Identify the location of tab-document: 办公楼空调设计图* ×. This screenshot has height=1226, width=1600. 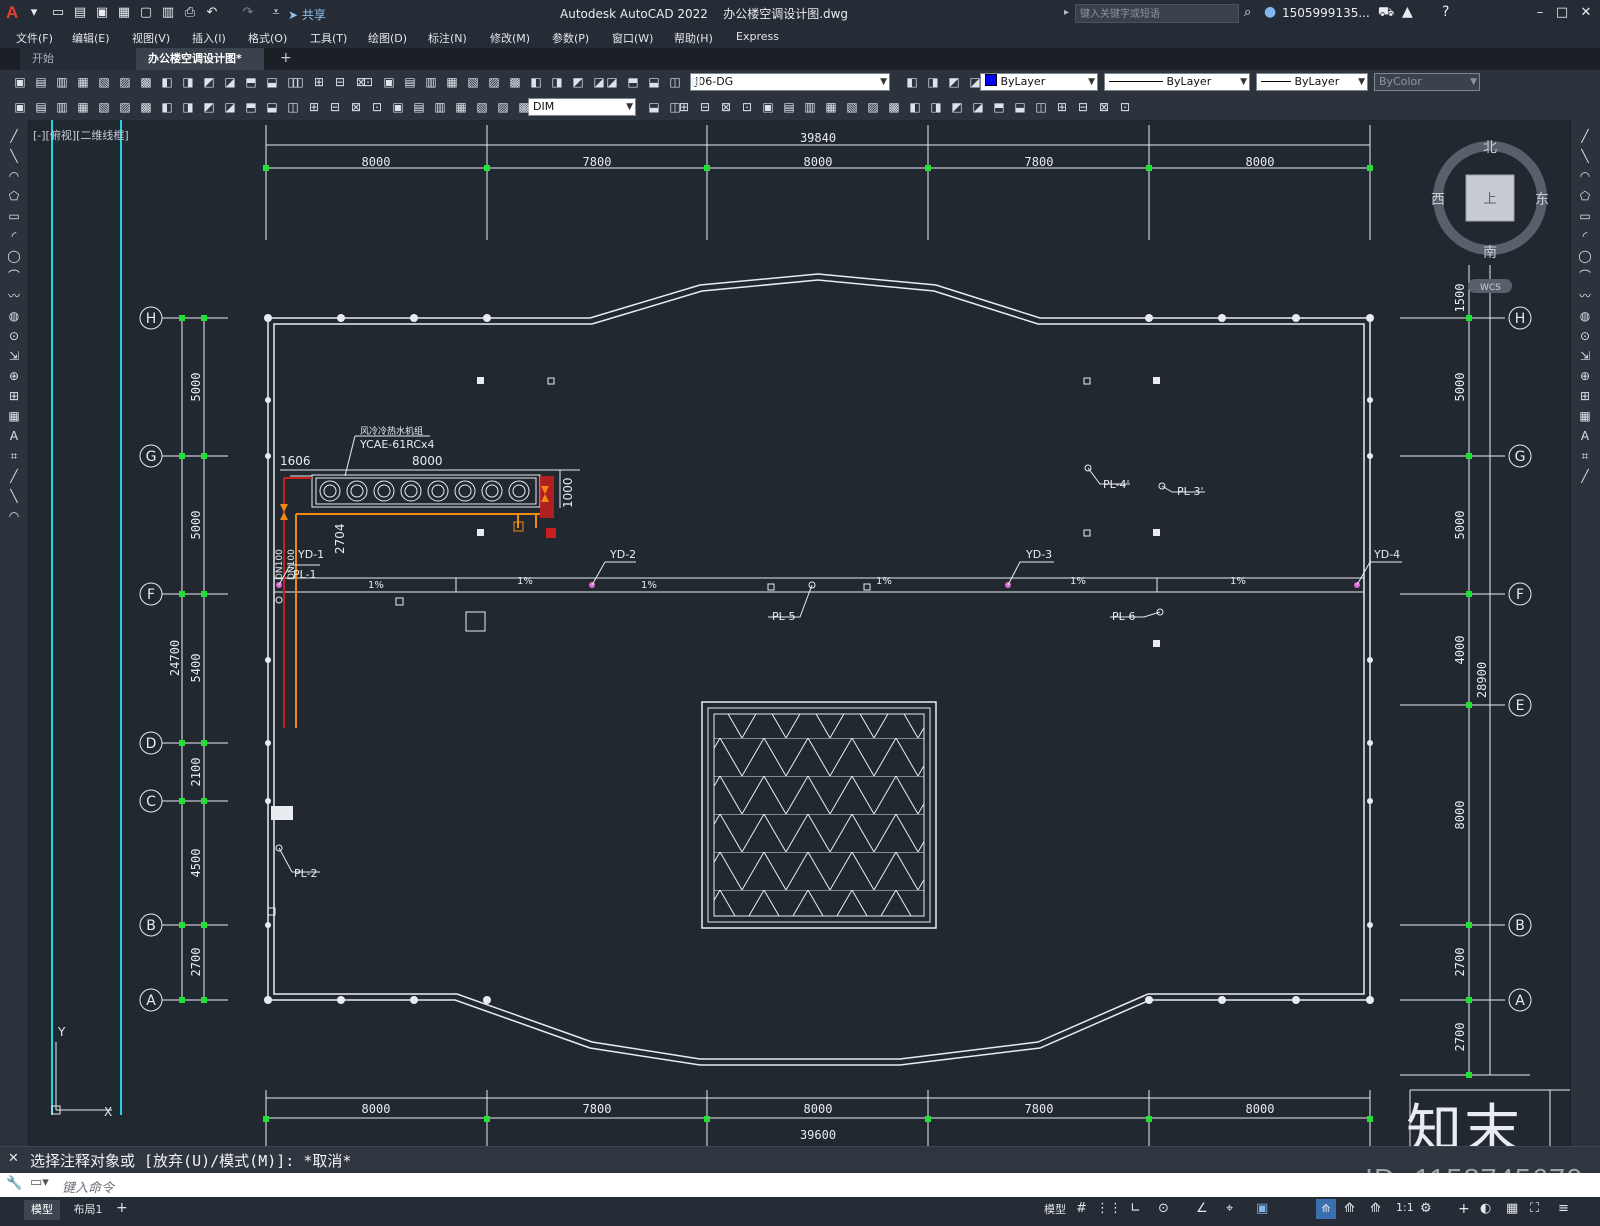
(200, 67).